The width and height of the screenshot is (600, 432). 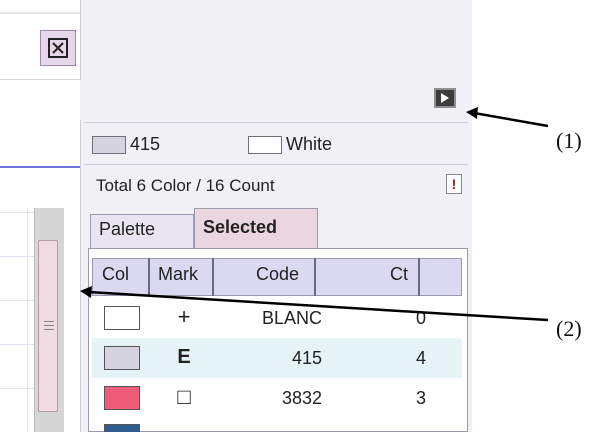 I want to click on annotation-label-2: (2), so click(x=569, y=328).